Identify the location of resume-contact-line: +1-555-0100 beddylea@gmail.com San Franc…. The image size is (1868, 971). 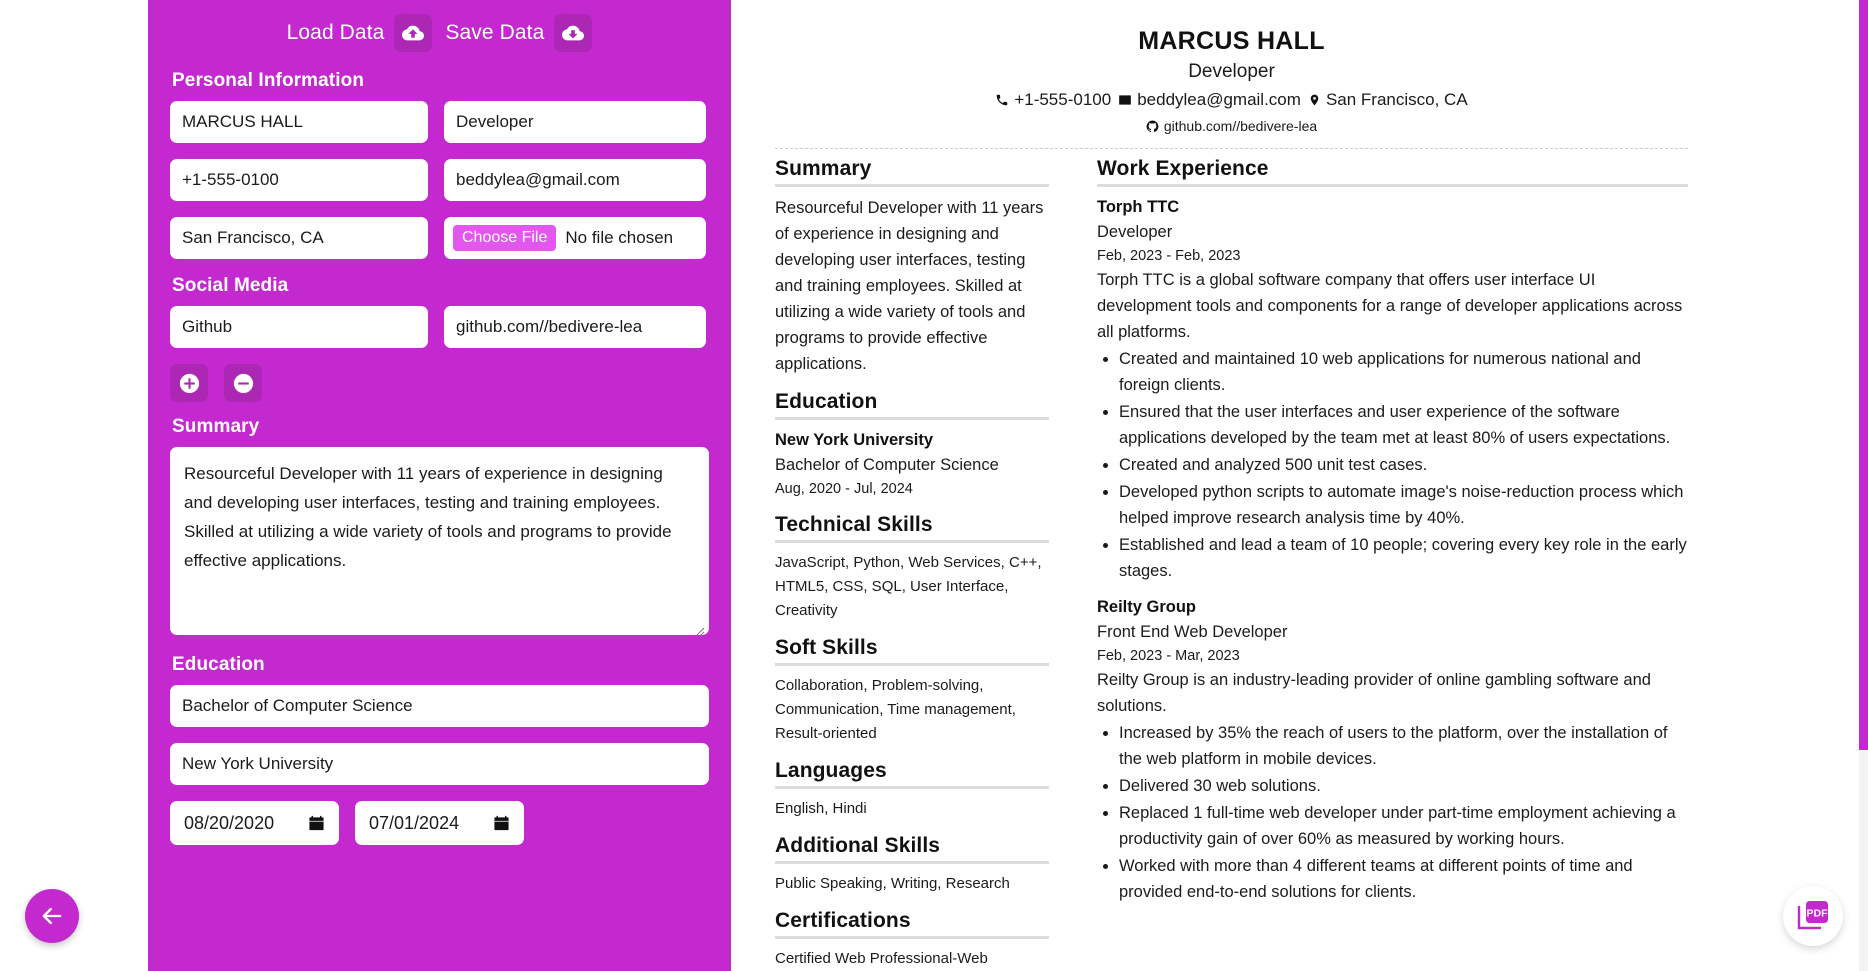
(1231, 100).